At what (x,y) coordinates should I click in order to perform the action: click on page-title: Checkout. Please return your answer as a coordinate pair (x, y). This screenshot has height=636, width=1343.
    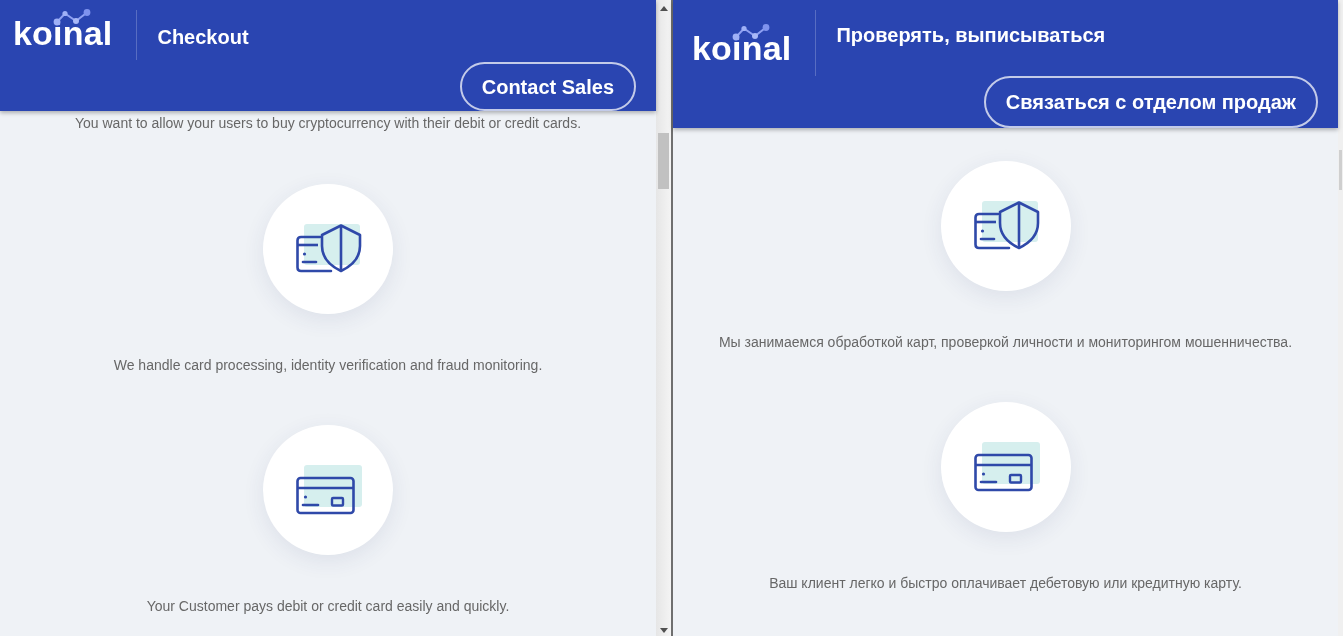
    Looking at the image, I should click on (203, 37).